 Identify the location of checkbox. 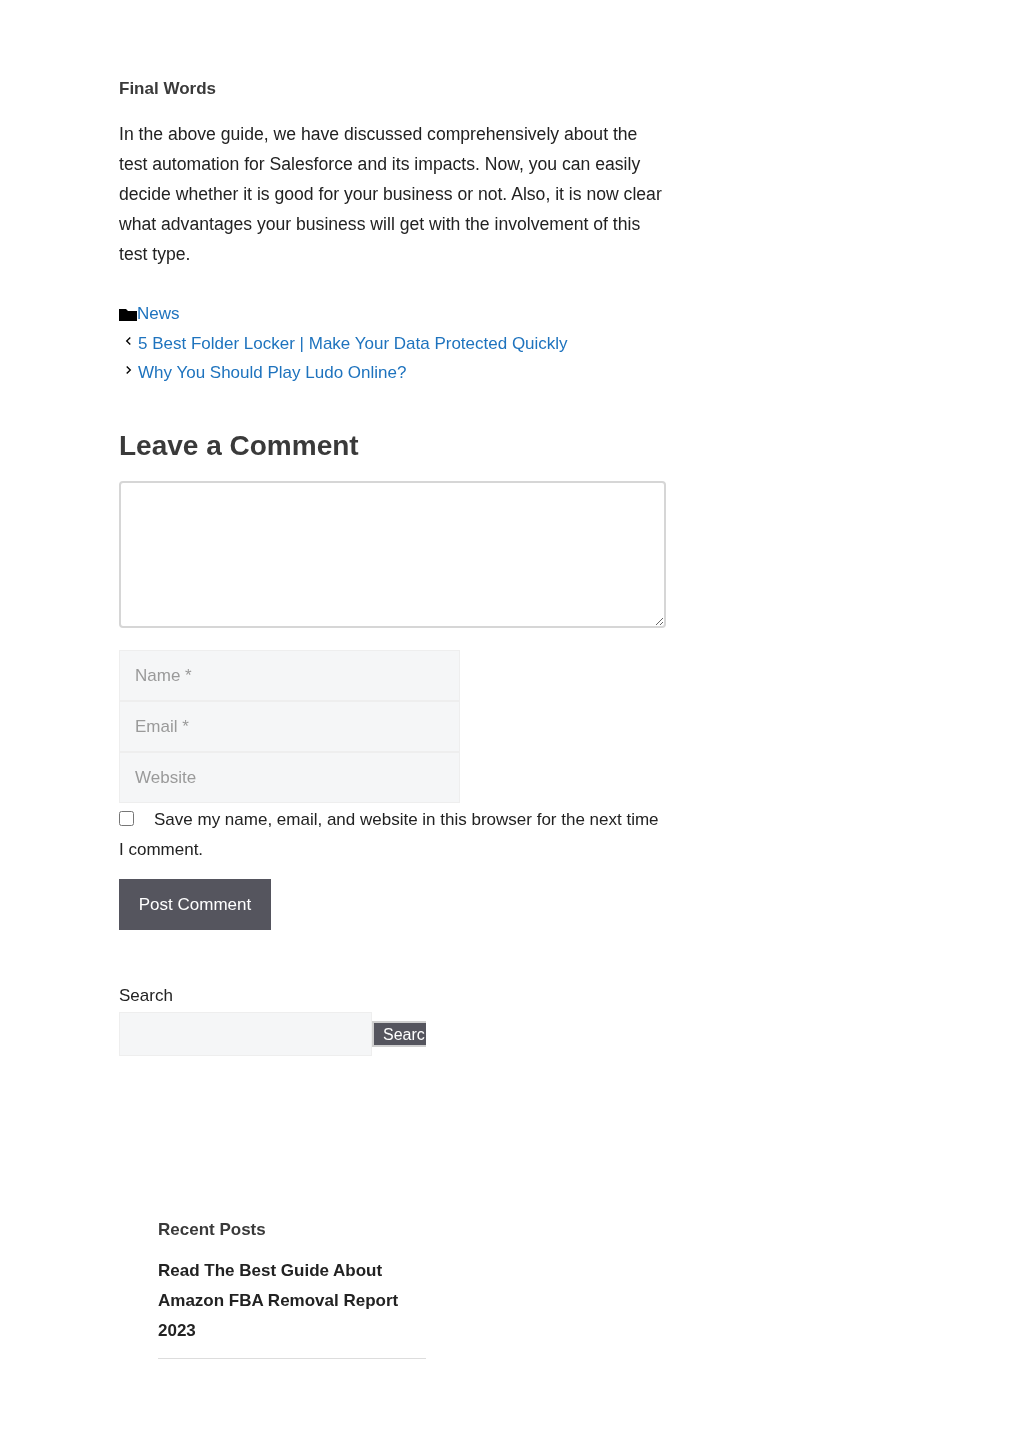
(126, 818).